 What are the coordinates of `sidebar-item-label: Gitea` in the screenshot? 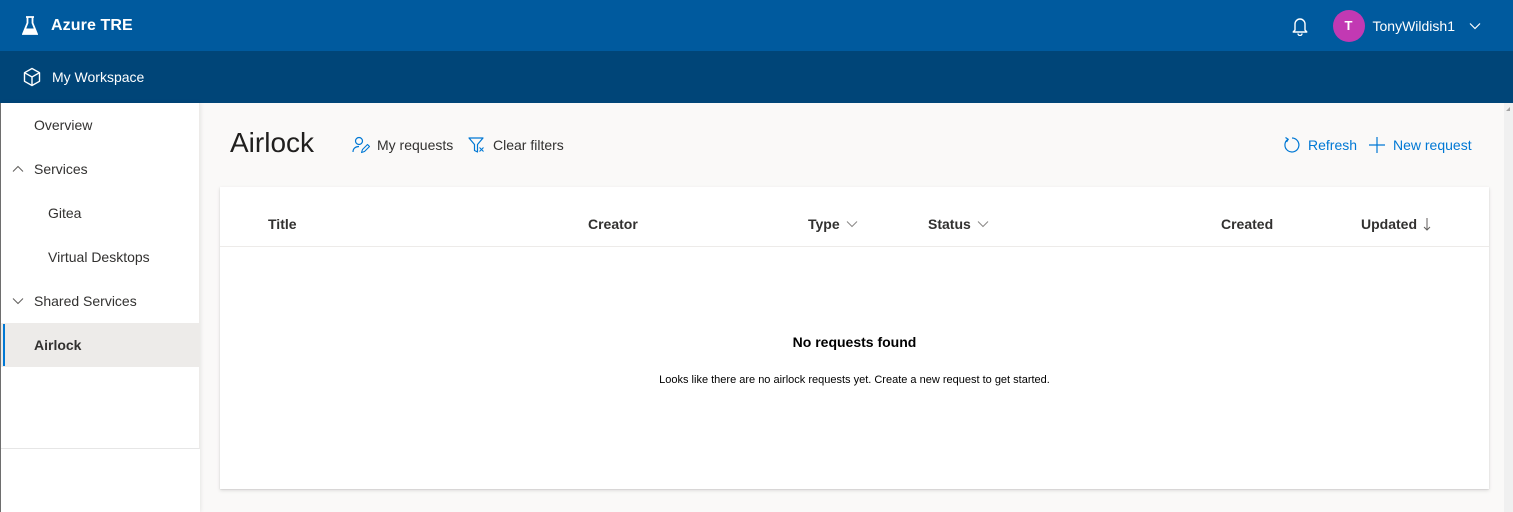 It's located at (65, 213).